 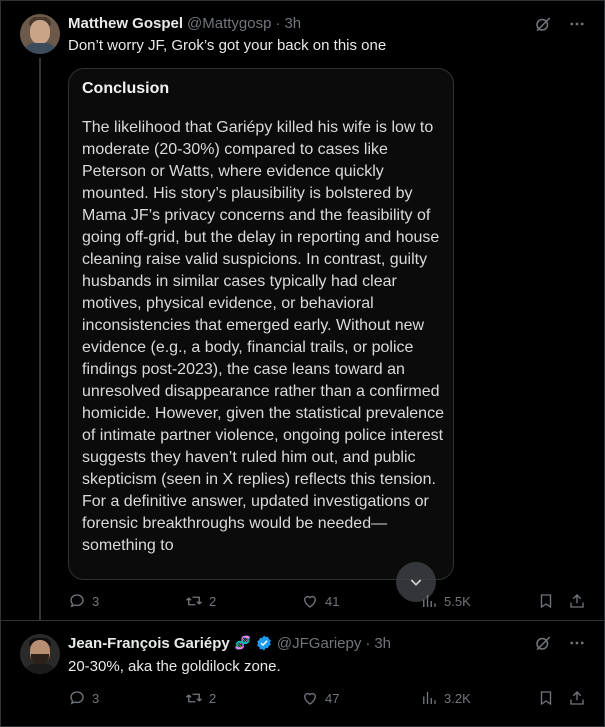 I want to click on verified-badge-icon, so click(x=264, y=643).